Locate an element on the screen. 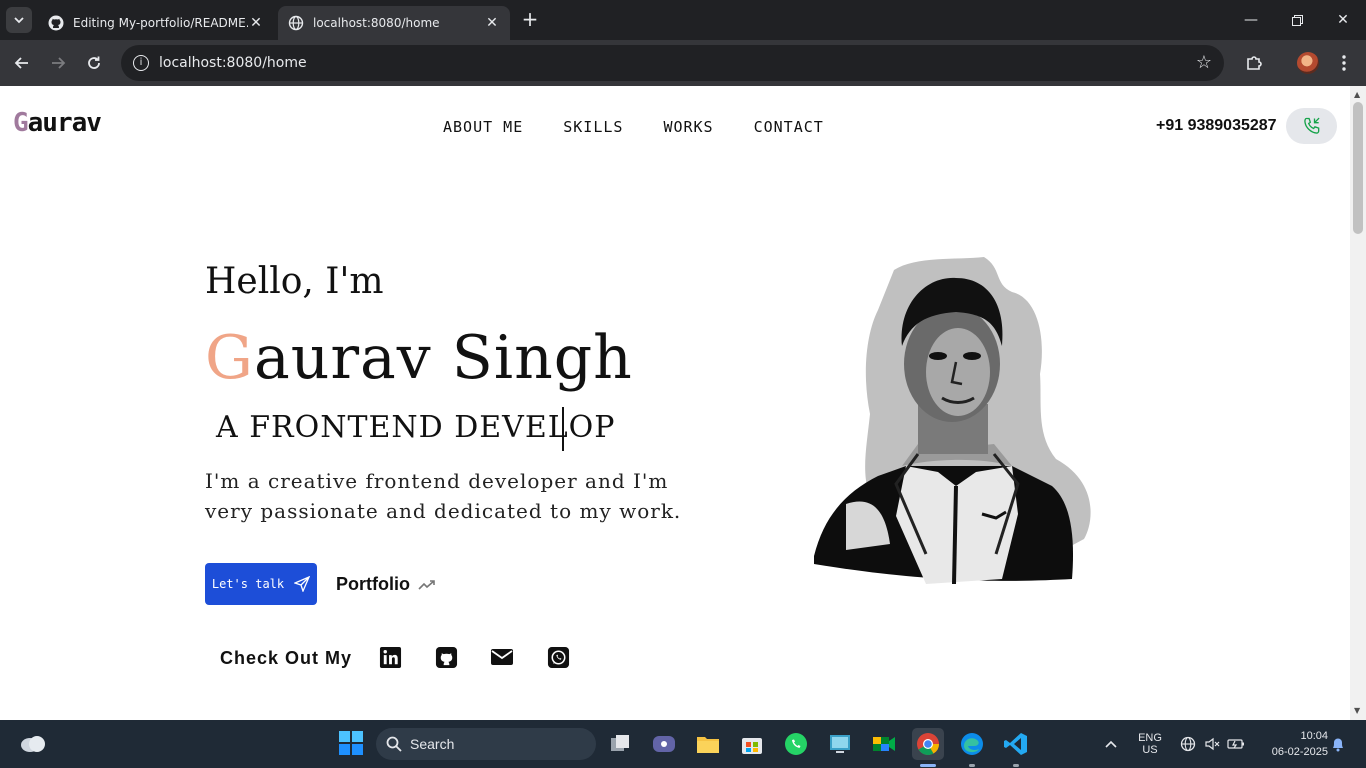  tab-readme: Editing My-portfolio/README.md ✕ is located at coordinates (156, 23).